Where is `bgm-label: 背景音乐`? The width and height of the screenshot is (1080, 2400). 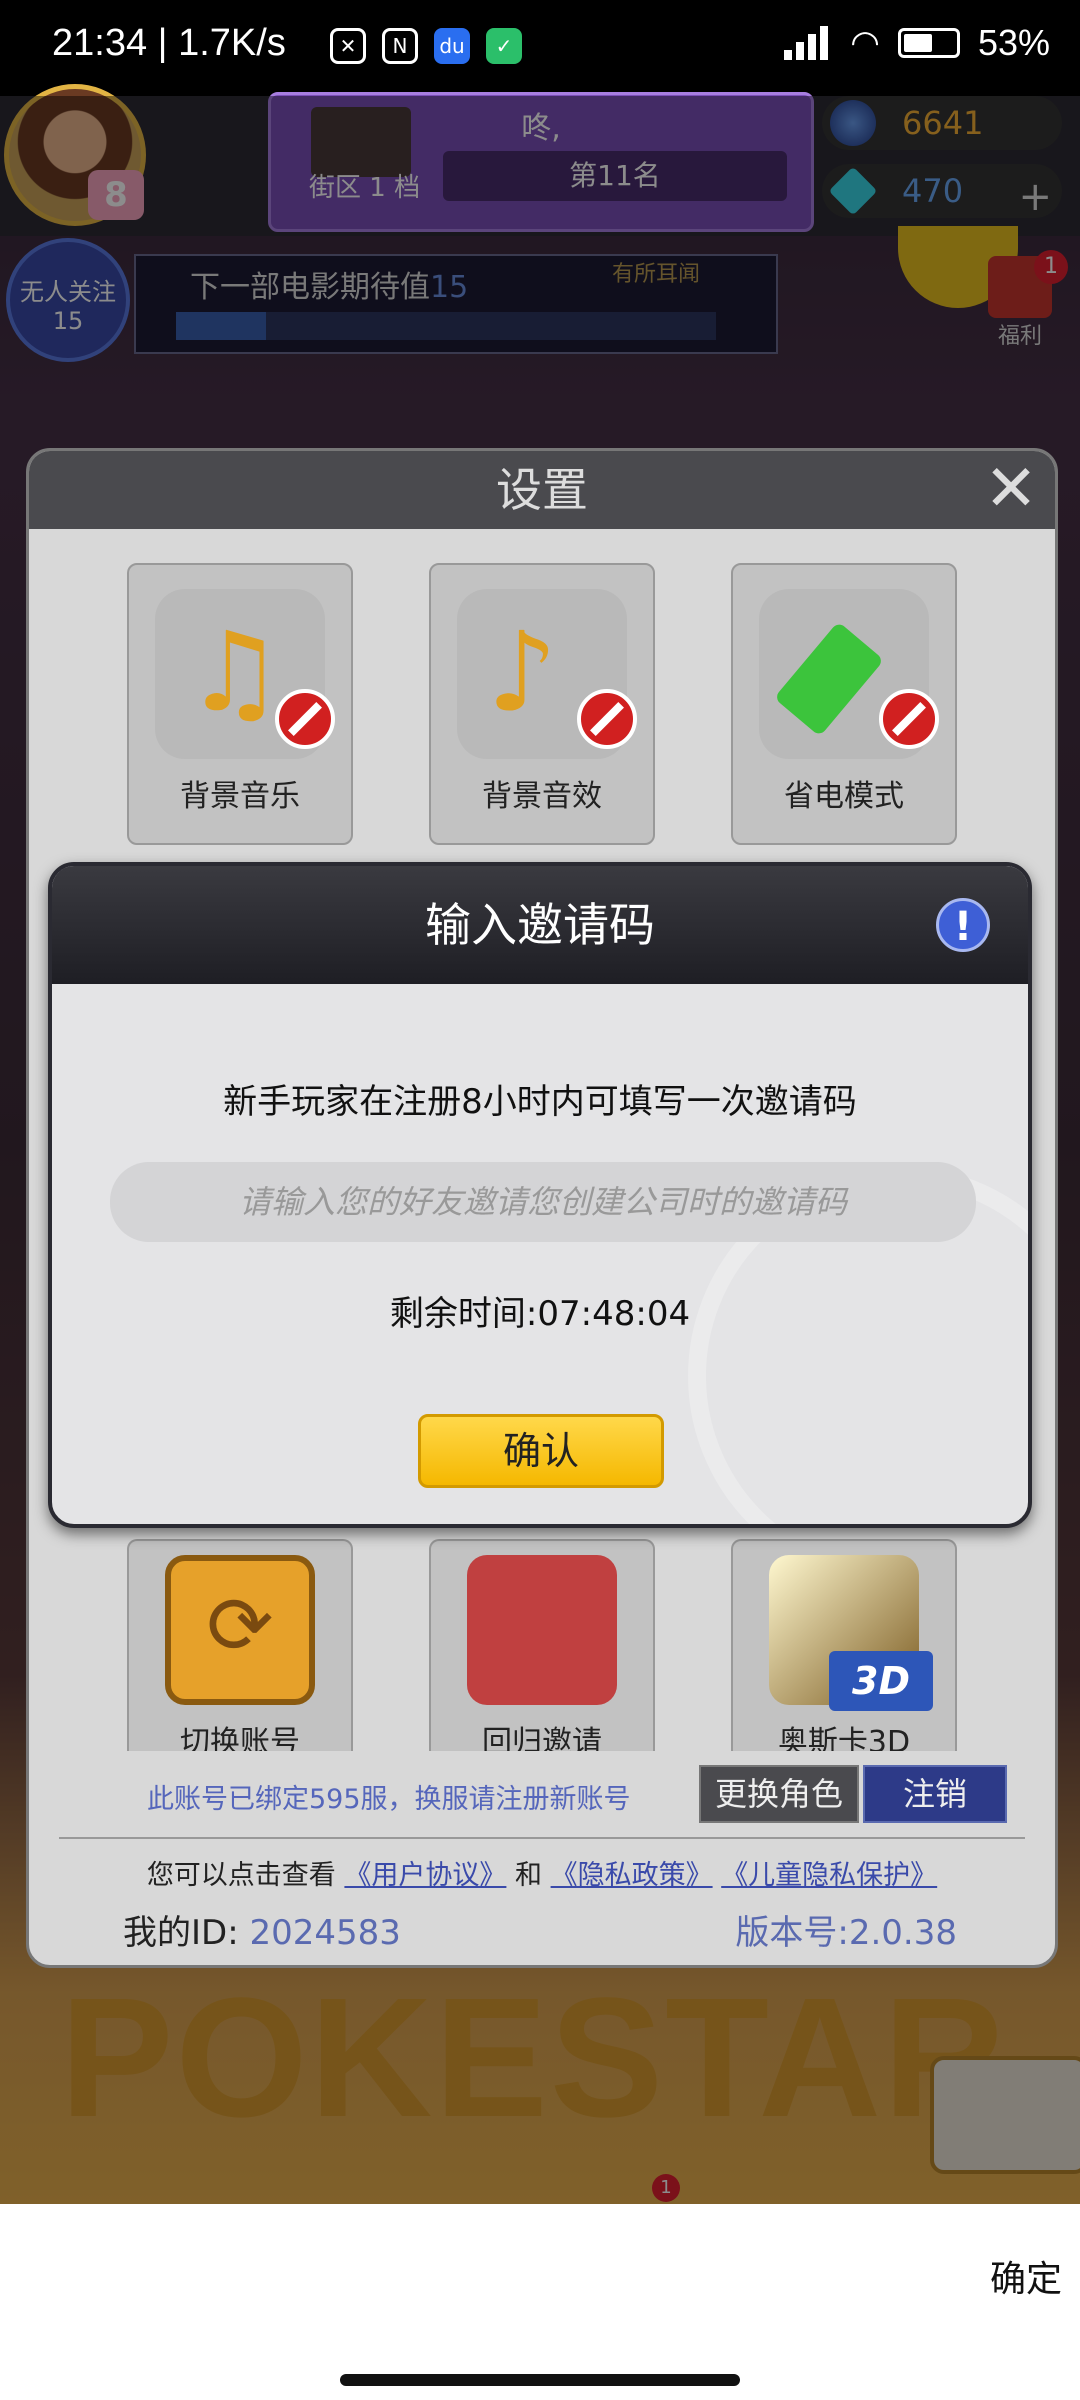
bgm-label: 背景音乐 is located at coordinates (240, 796).